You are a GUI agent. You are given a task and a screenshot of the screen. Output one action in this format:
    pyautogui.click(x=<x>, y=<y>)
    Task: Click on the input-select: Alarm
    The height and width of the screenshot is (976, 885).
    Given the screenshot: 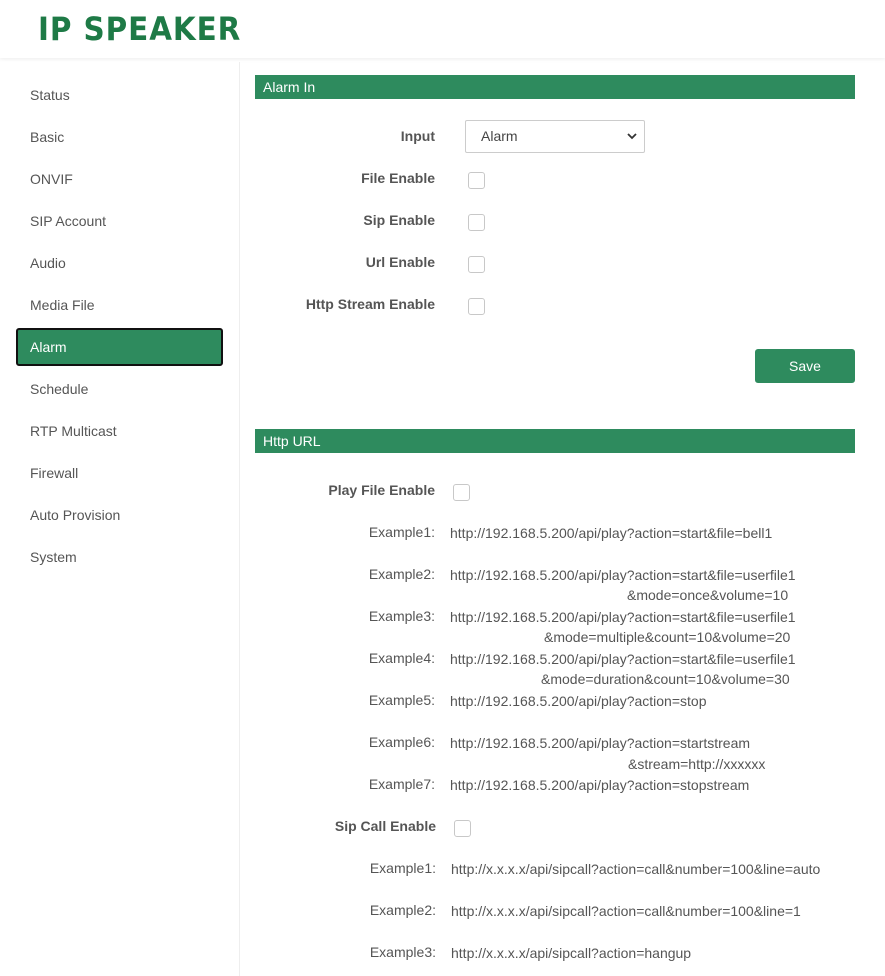 What is the action you would take?
    pyautogui.click(x=555, y=136)
    